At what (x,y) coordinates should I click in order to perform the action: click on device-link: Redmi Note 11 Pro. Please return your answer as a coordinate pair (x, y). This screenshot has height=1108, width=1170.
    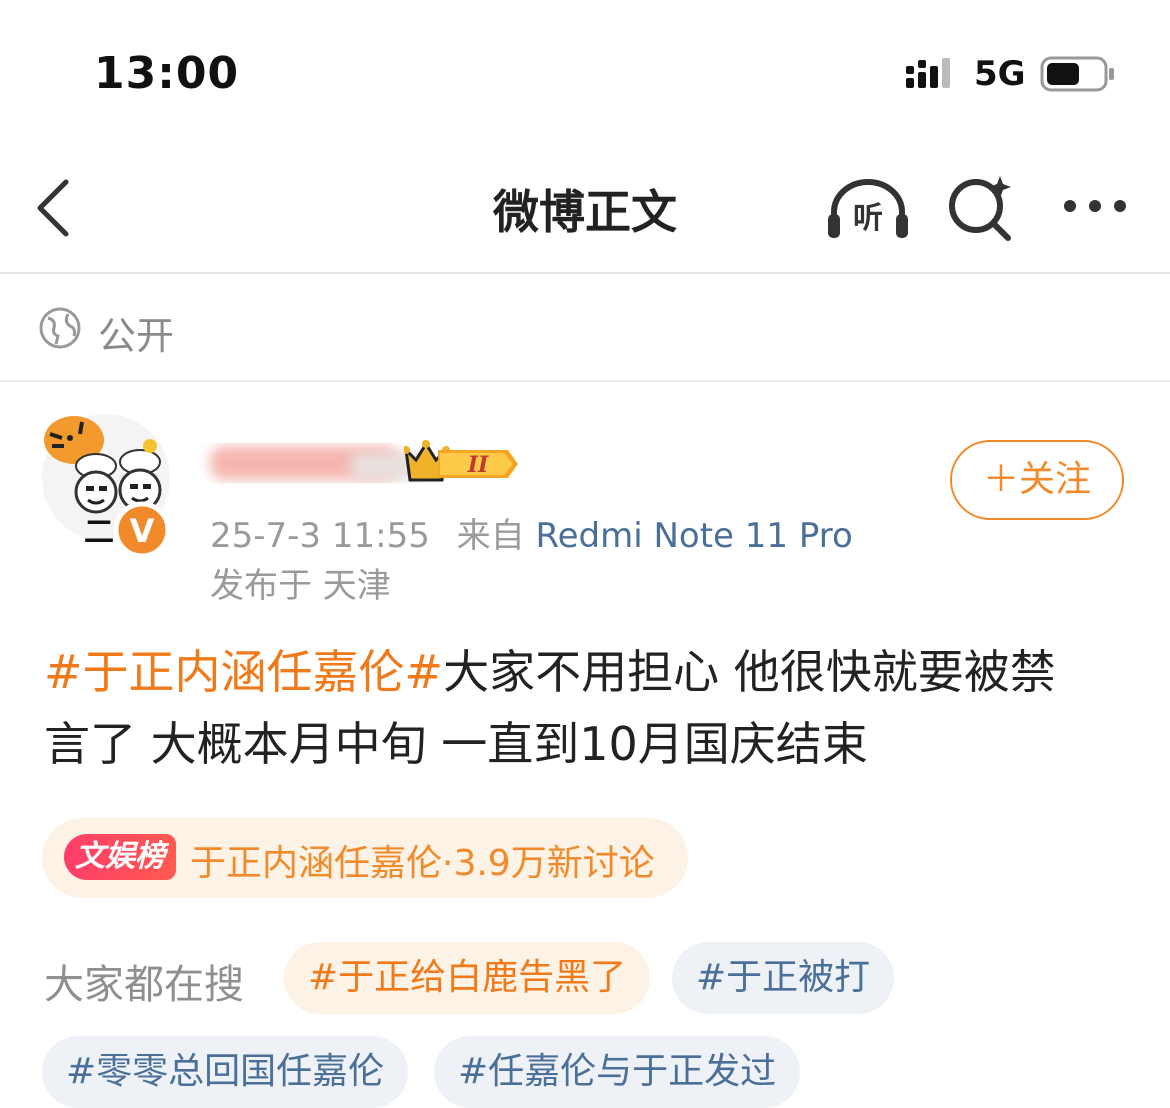
    Looking at the image, I should click on (693, 536).